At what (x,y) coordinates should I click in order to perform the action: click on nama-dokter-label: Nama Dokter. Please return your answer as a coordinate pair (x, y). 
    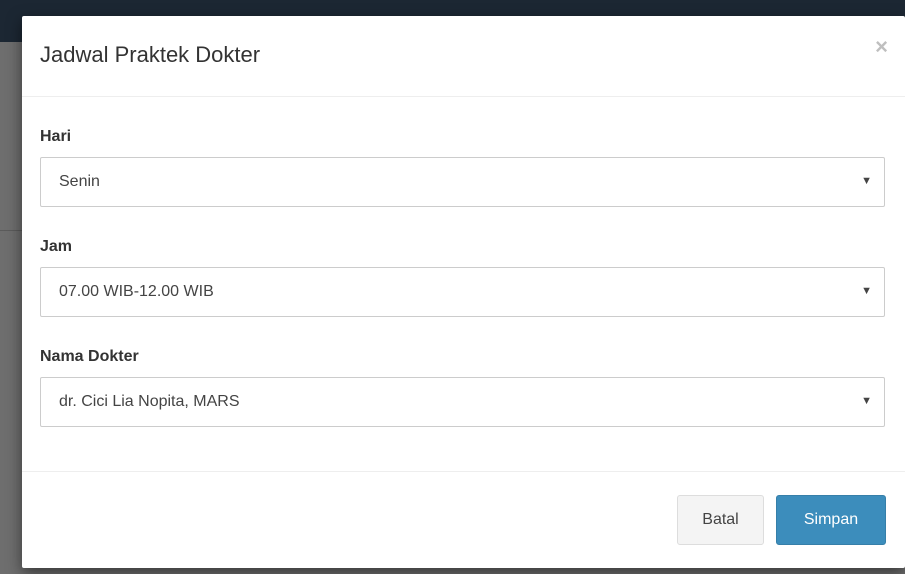
    Looking at the image, I should click on (89, 356).